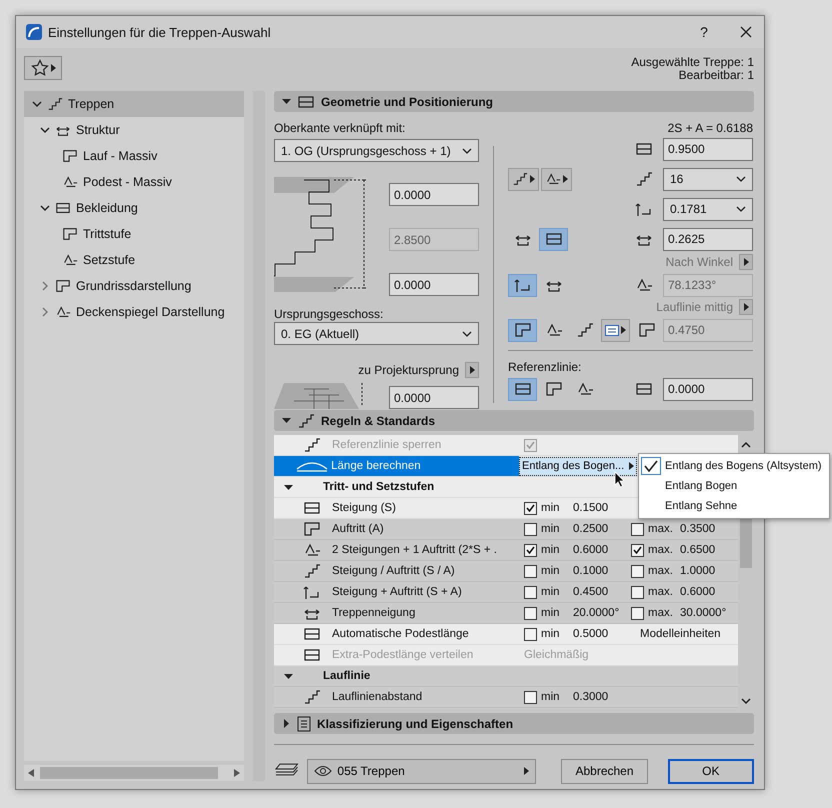  I want to click on riser-count-dropdown: 16, so click(708, 179).